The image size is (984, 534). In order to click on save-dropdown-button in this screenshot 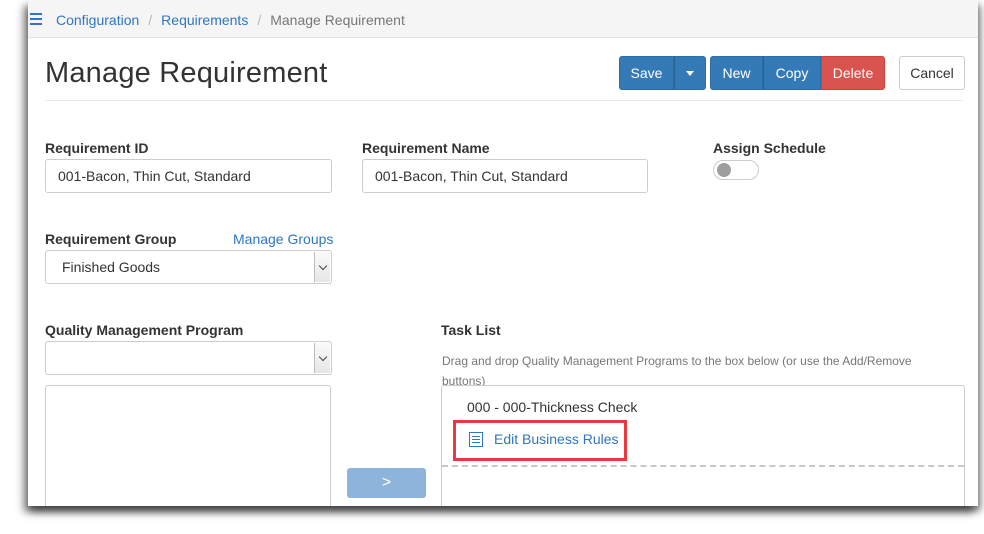, I will do `click(690, 73)`.